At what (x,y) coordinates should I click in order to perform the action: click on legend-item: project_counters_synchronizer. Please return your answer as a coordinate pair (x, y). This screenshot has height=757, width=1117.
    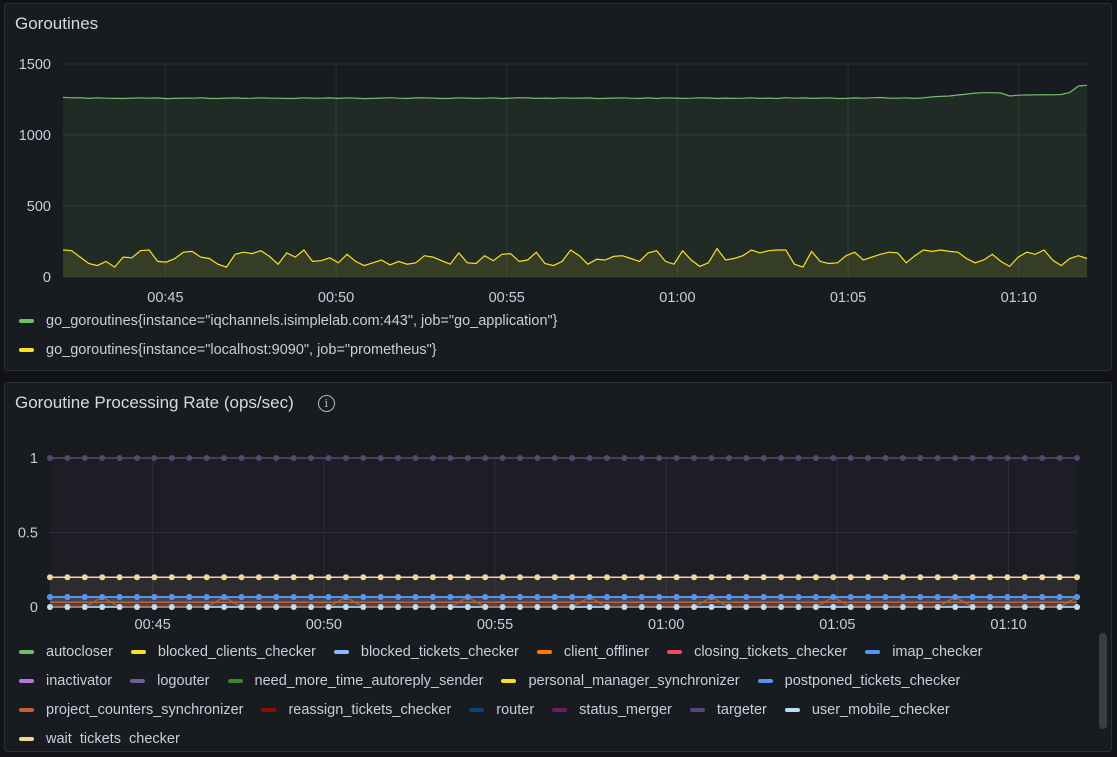
    Looking at the image, I should click on (131, 709).